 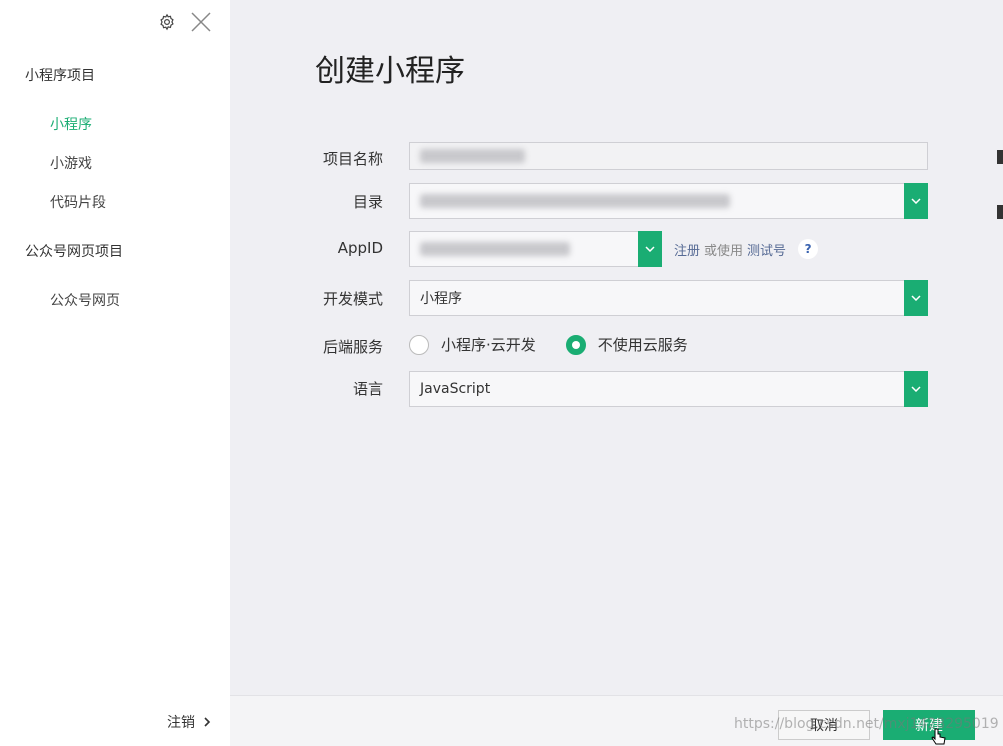 I want to click on register-link: 注册, so click(x=687, y=249).